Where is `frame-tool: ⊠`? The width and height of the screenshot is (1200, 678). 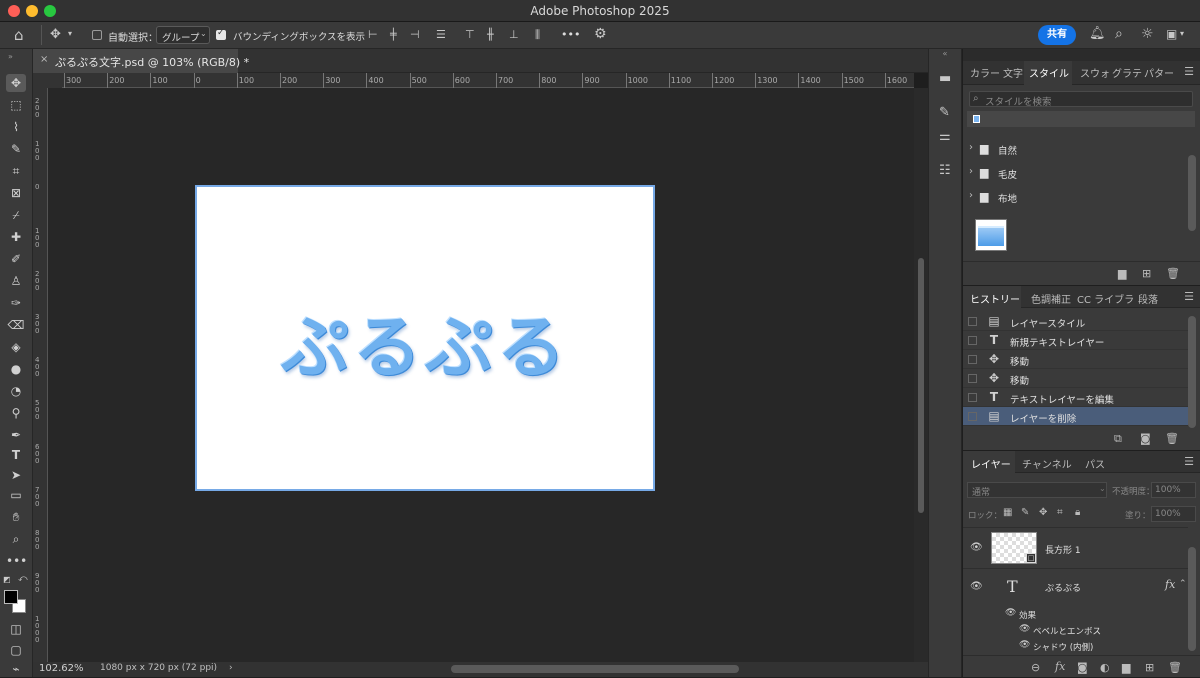
frame-tool: ⊠ is located at coordinates (16, 193).